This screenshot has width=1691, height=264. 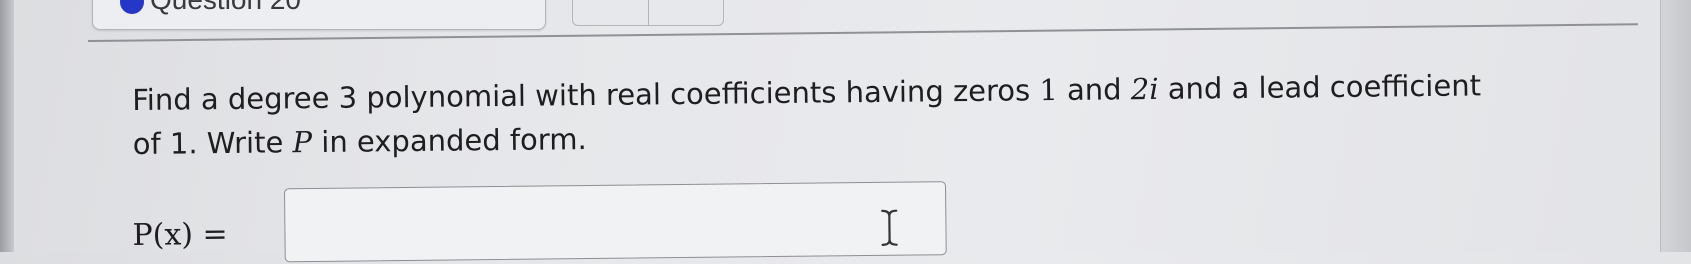 I want to click on right-scroll-strip, so click(x=1675, y=126).